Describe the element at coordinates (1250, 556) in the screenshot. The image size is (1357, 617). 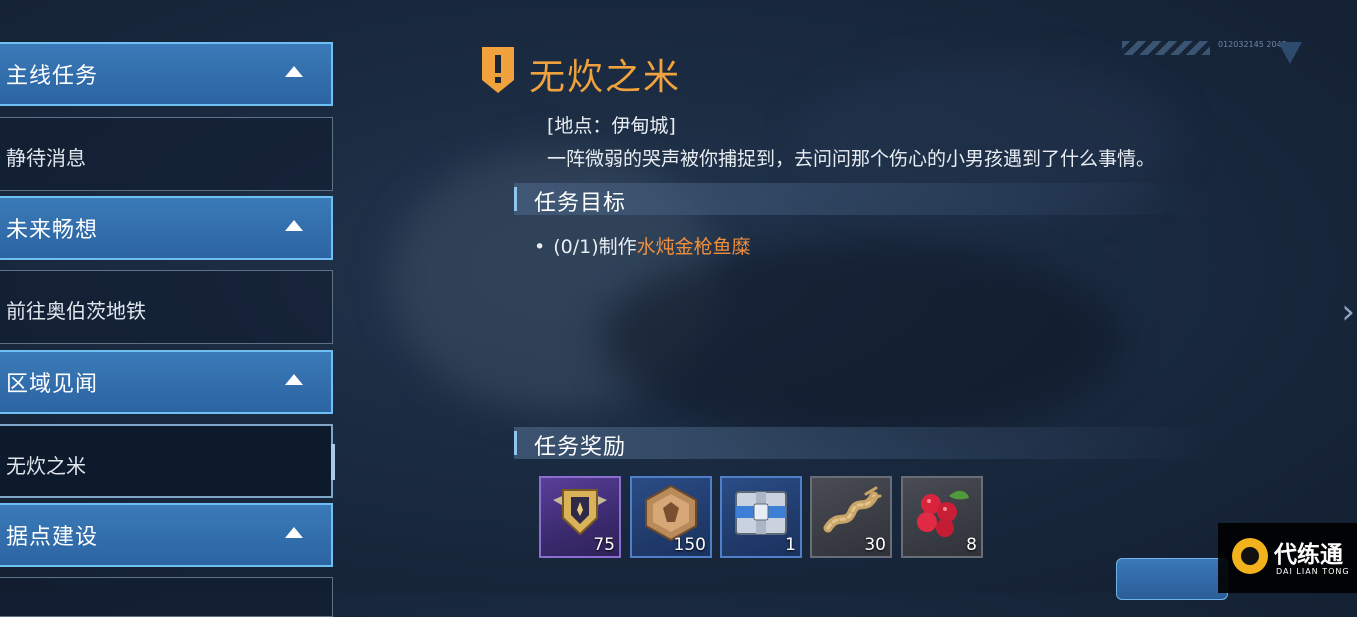
I see `watermark-logo-icon` at that location.